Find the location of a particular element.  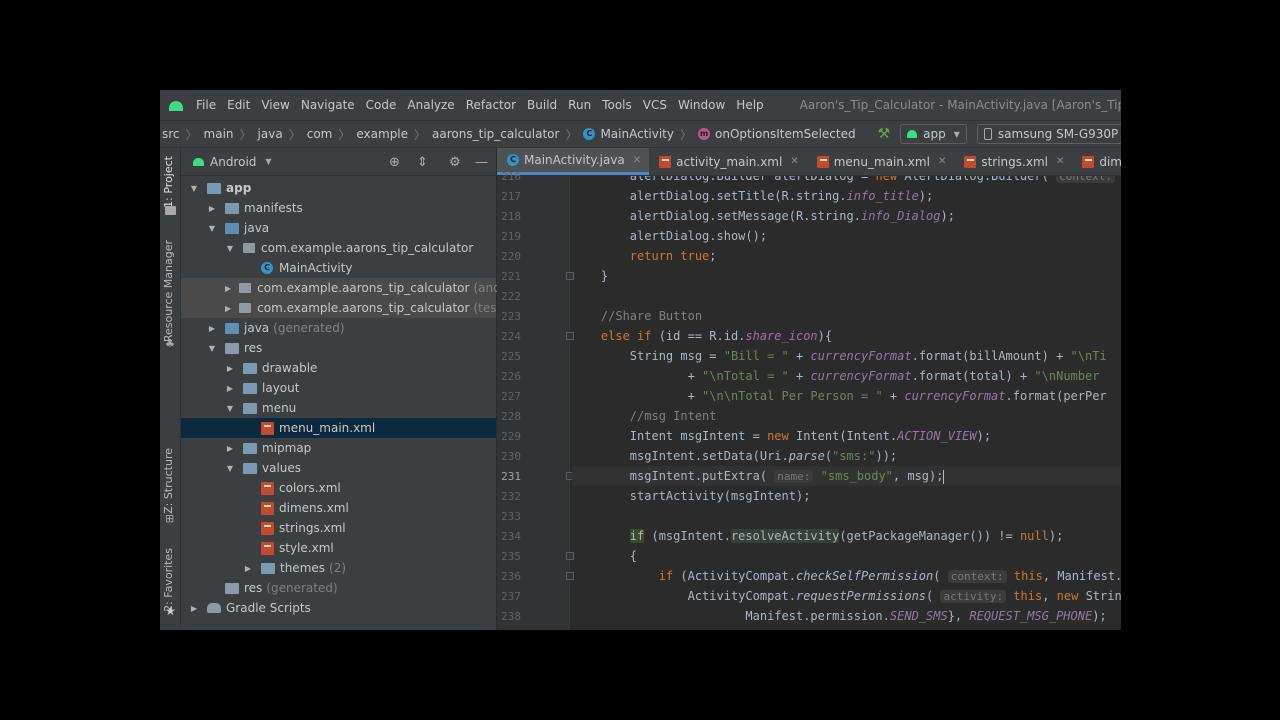

tree-item: ▶ com.example.aarons_tip_calculator (test) is located at coordinates (343, 308).